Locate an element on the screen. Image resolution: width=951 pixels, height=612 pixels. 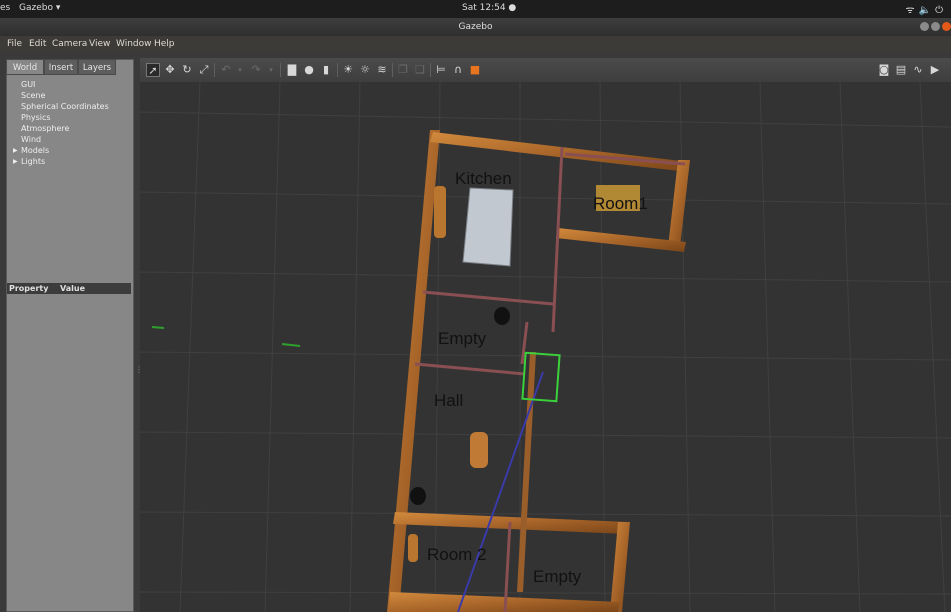
rotate-icon: ↻ is located at coordinates (187, 70).